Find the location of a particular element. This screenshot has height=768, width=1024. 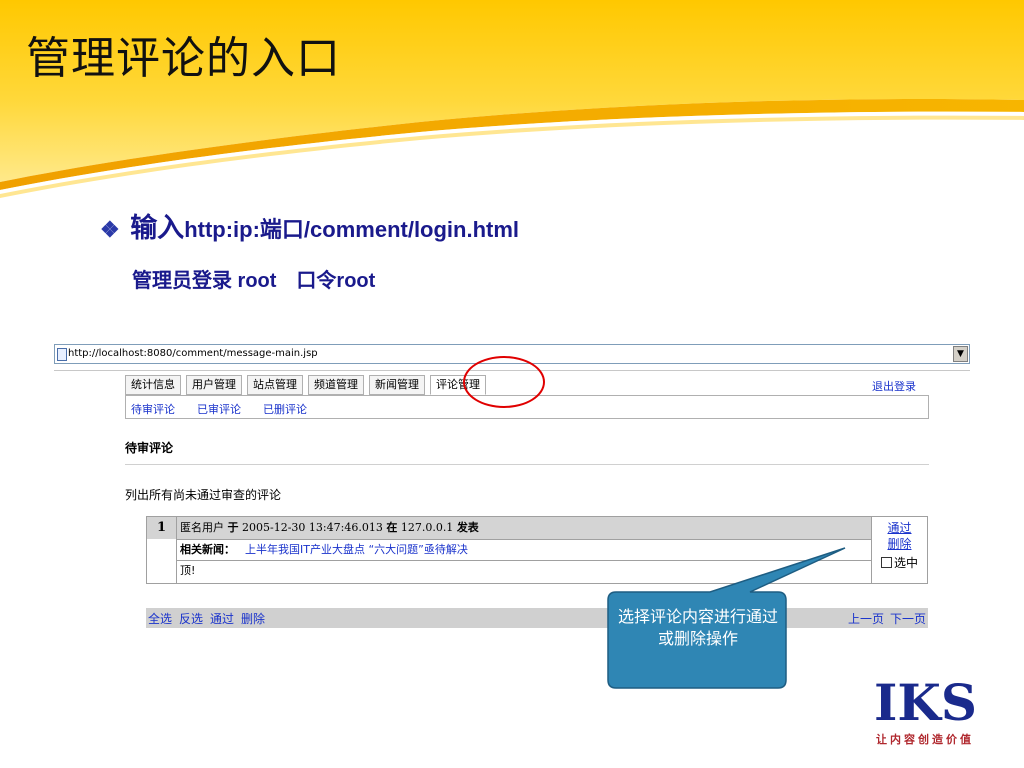

comment-number-column is located at coordinates (162, 561).